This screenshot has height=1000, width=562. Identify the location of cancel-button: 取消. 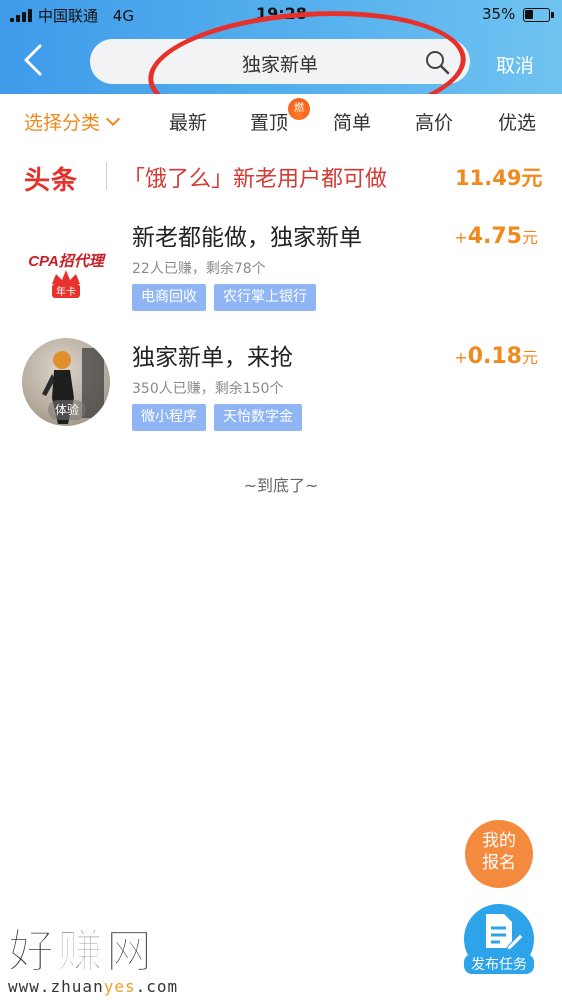
(515, 64).